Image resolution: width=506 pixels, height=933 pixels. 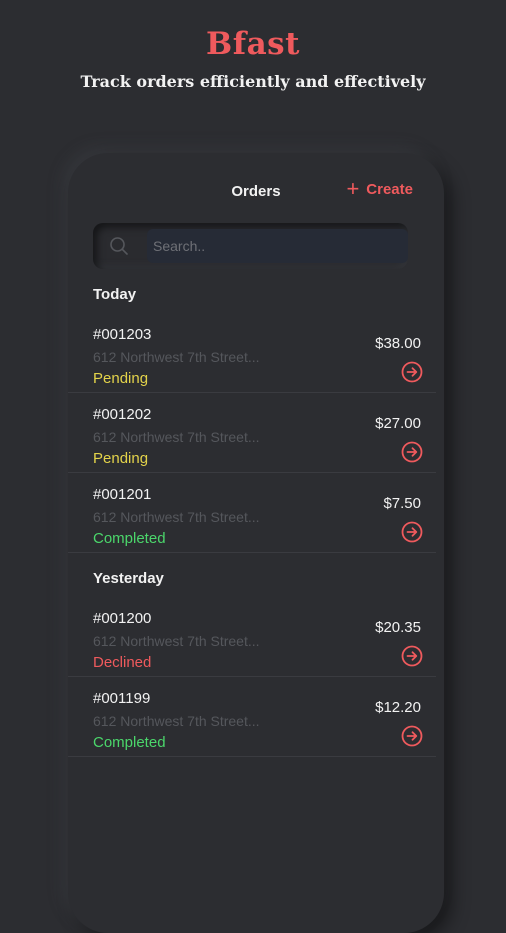 I want to click on section-label-yesterday: Yesterday, so click(x=128, y=578).